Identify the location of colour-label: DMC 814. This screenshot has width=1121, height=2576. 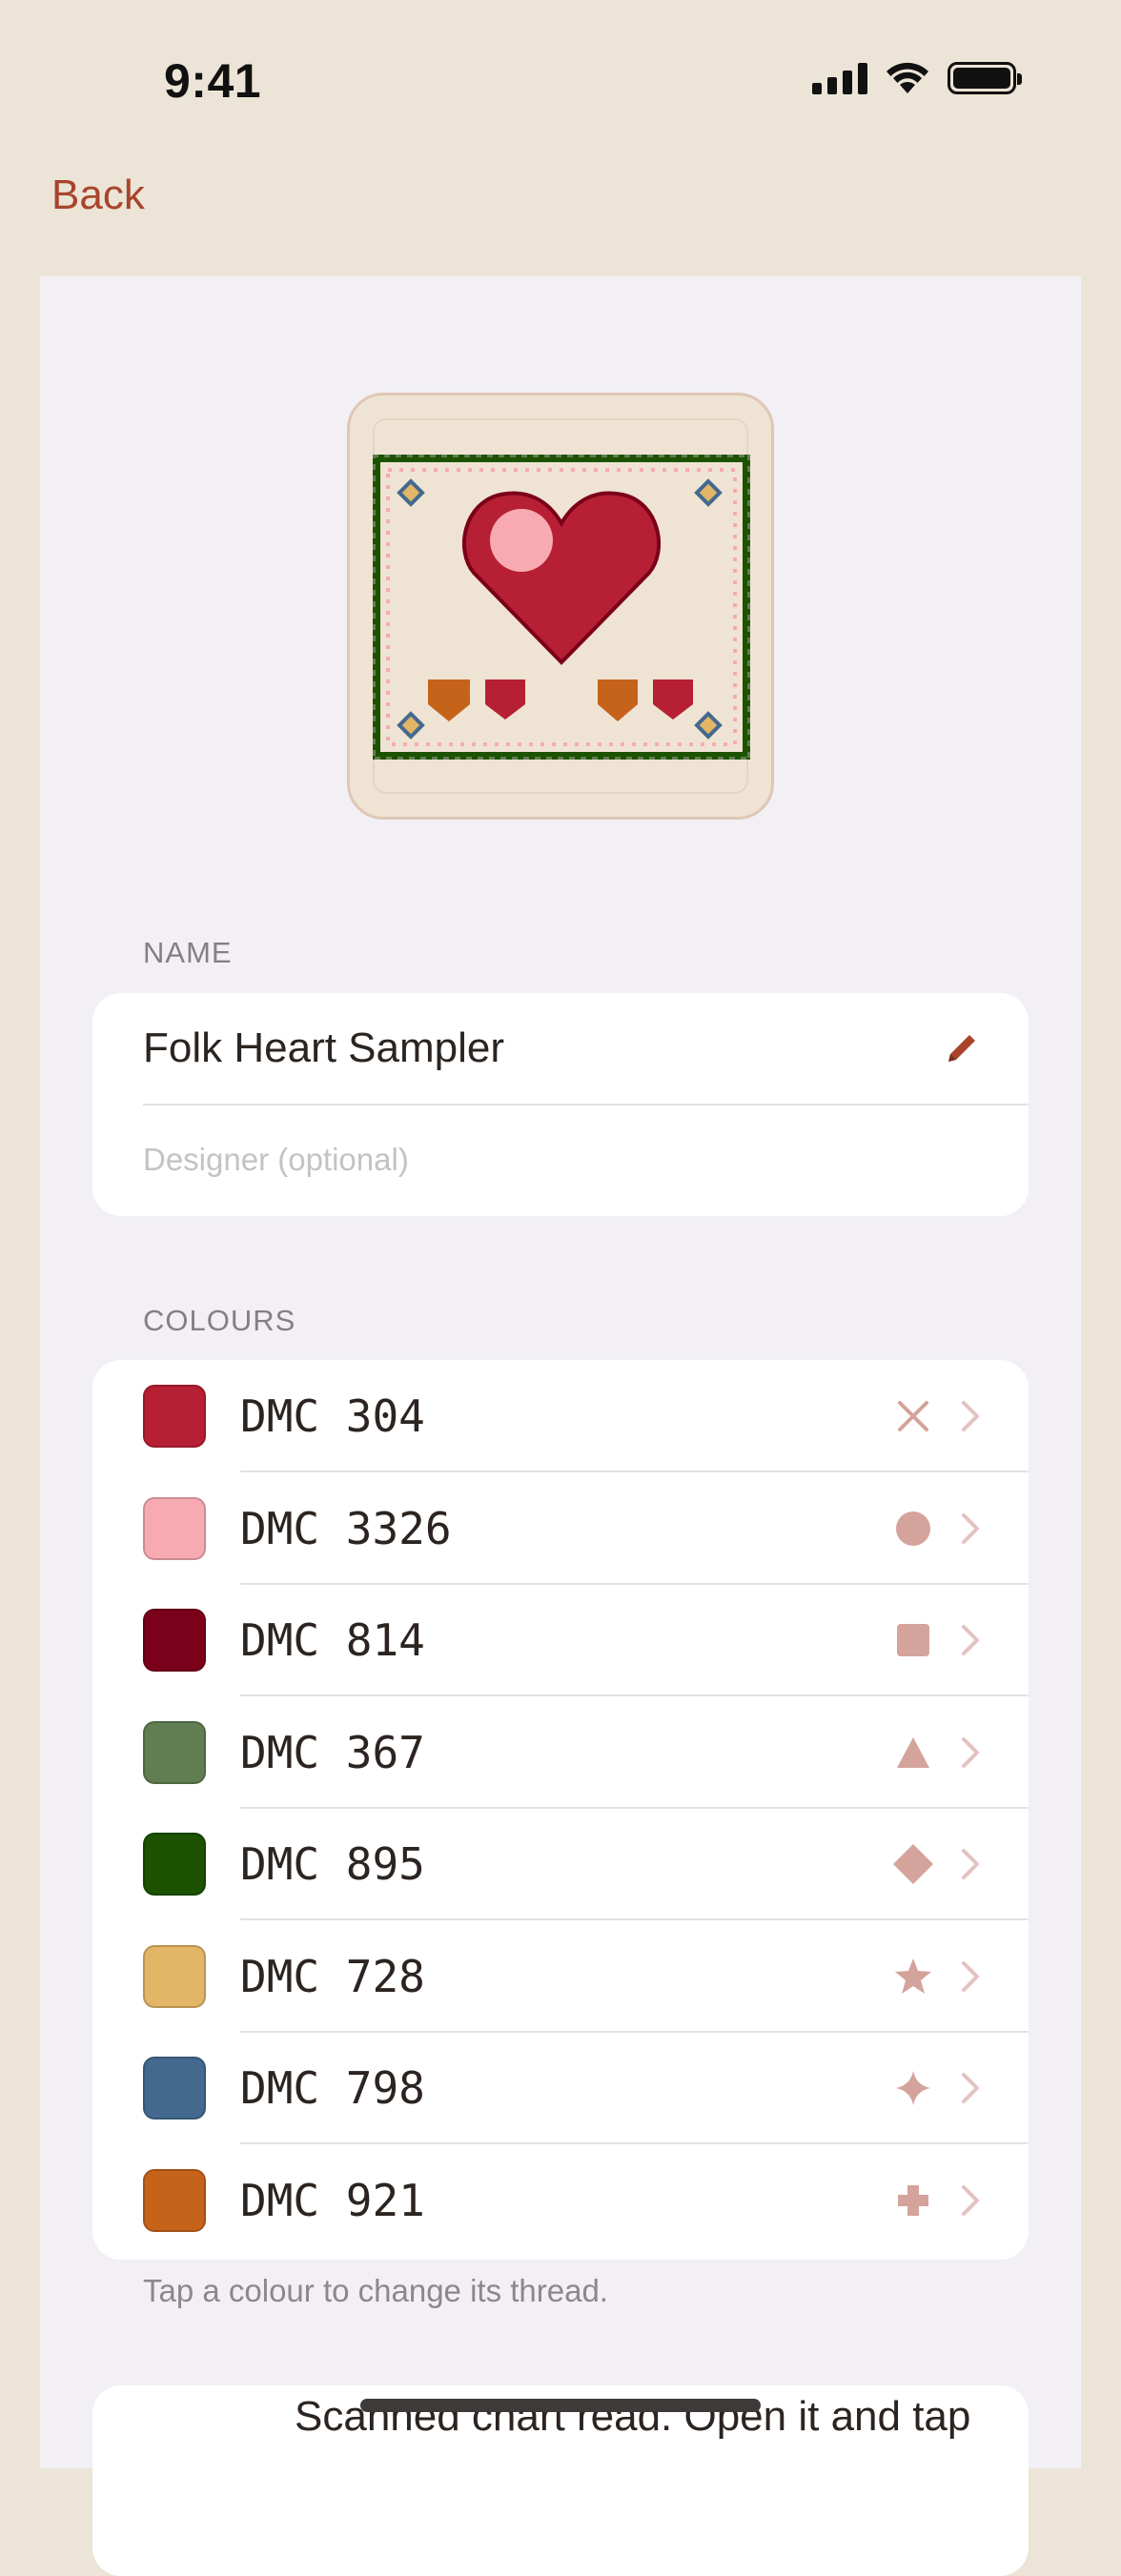
(332, 1640).